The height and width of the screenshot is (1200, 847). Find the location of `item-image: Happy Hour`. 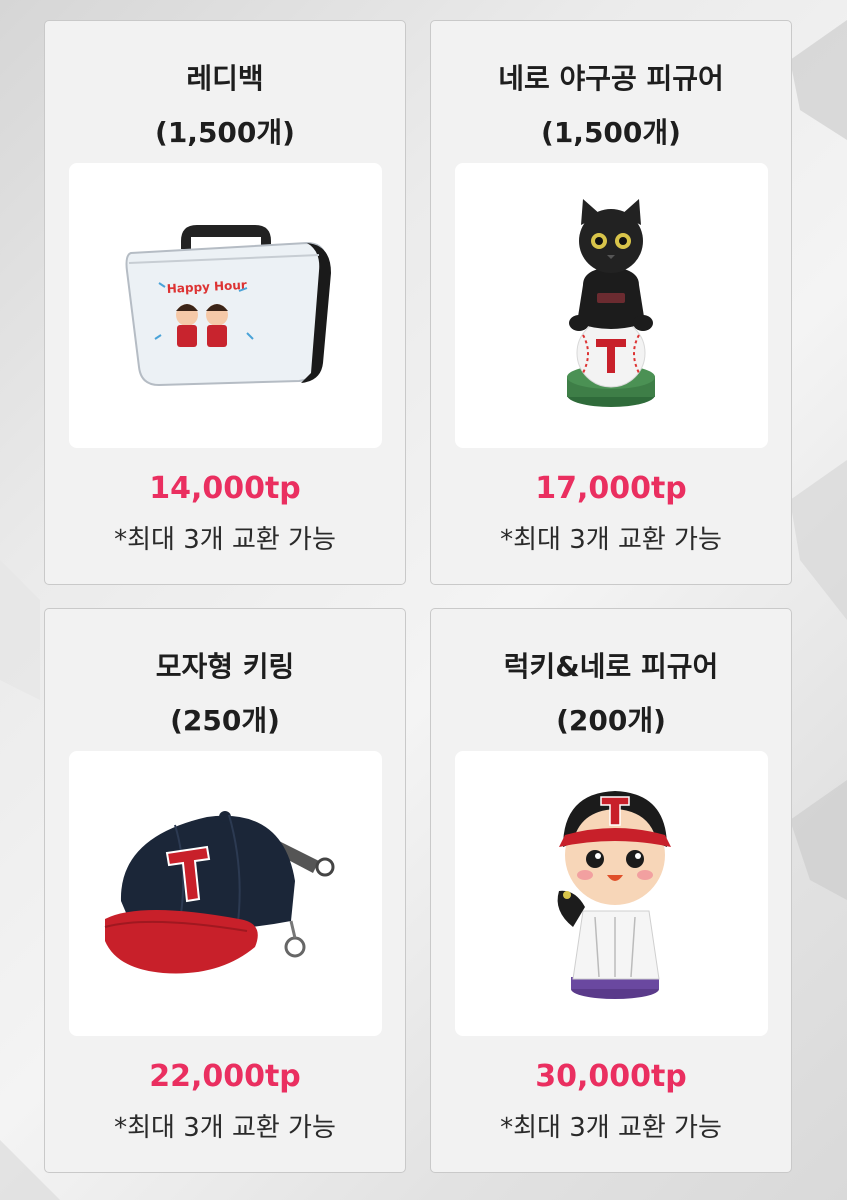

item-image: Happy Hour is located at coordinates (225, 305).